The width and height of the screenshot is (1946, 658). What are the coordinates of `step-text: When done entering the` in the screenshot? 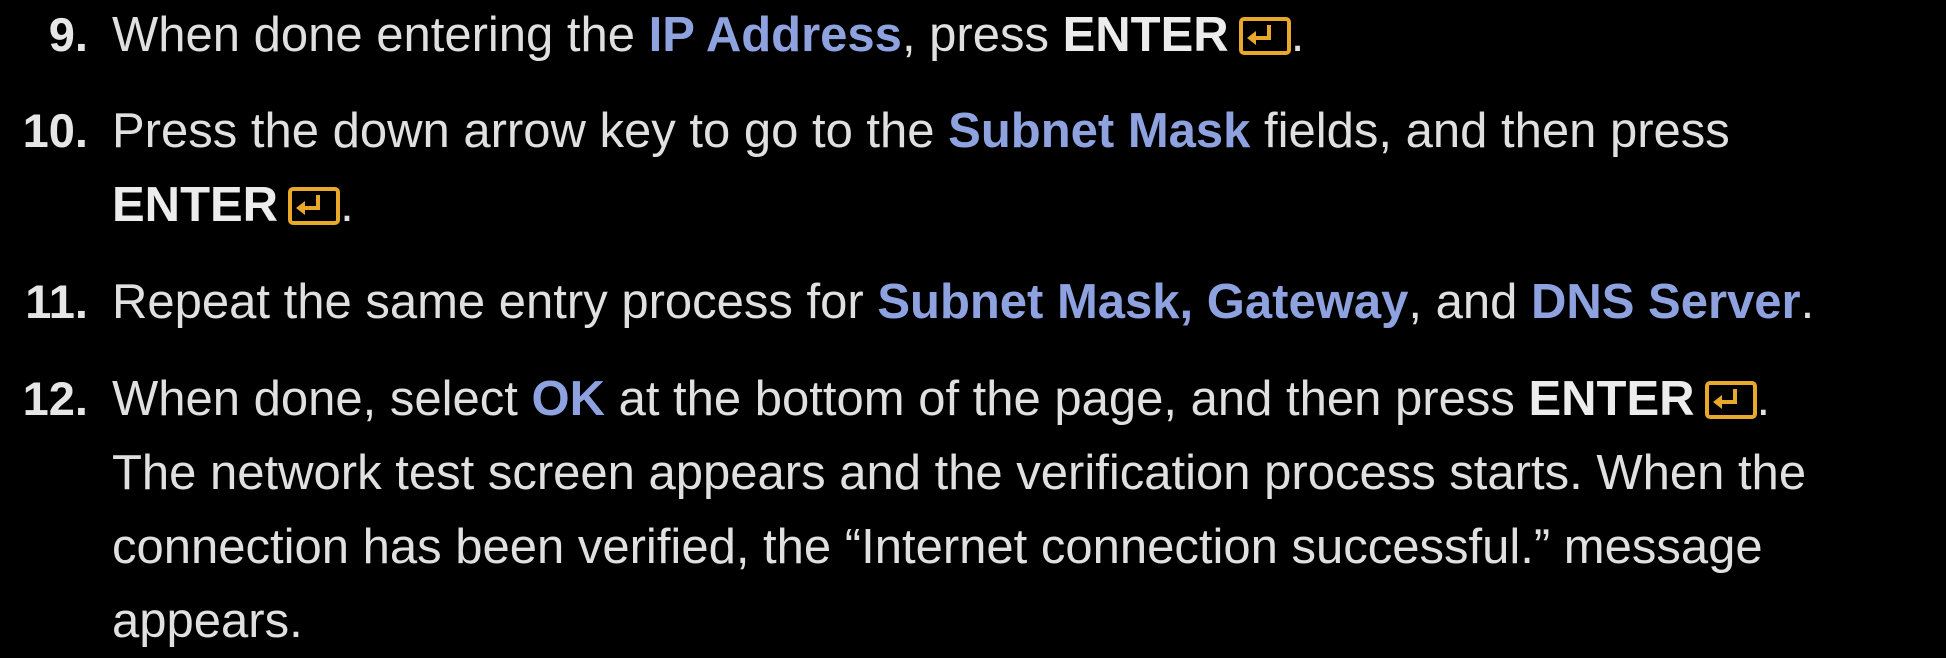 It's located at (380, 35).